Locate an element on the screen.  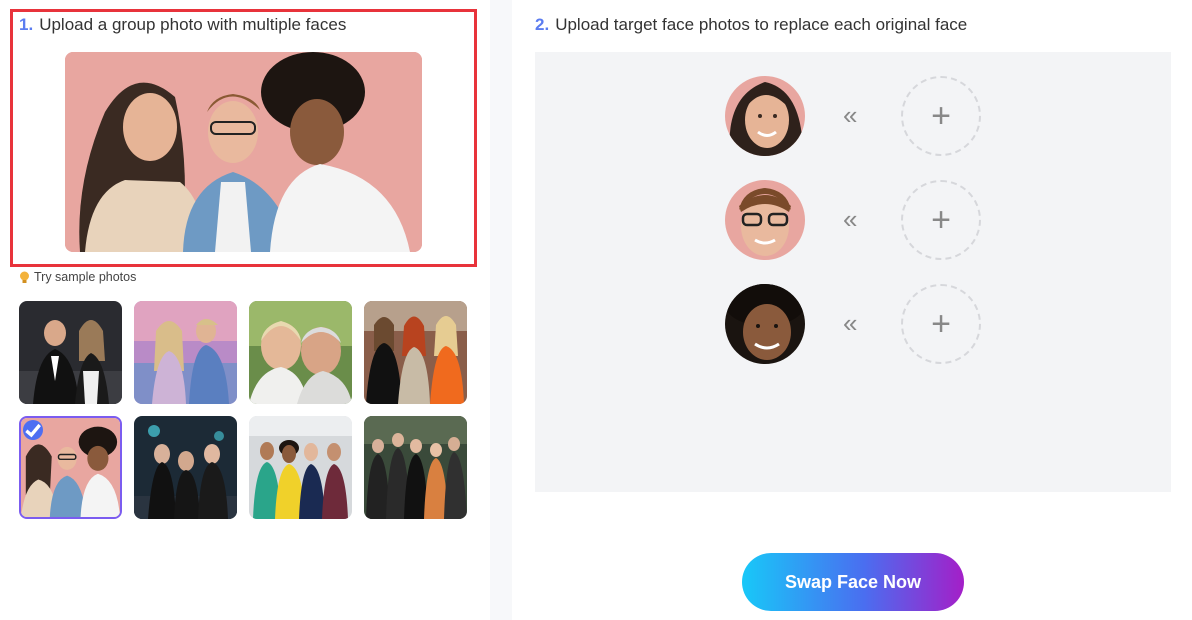
group-photo-preview is located at coordinates (243, 152).